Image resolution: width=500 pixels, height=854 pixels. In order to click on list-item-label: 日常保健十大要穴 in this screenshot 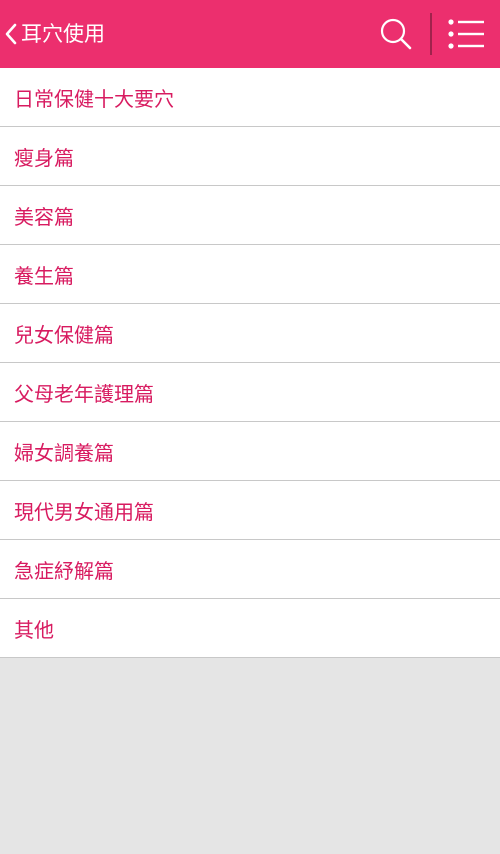, I will do `click(94, 98)`.